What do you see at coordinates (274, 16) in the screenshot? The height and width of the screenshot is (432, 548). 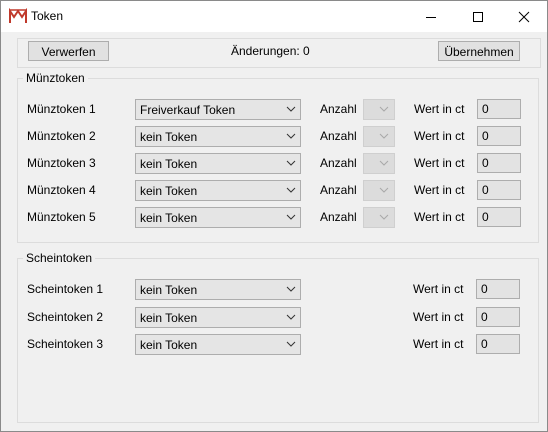 I see `title-bar: Token` at bounding box center [274, 16].